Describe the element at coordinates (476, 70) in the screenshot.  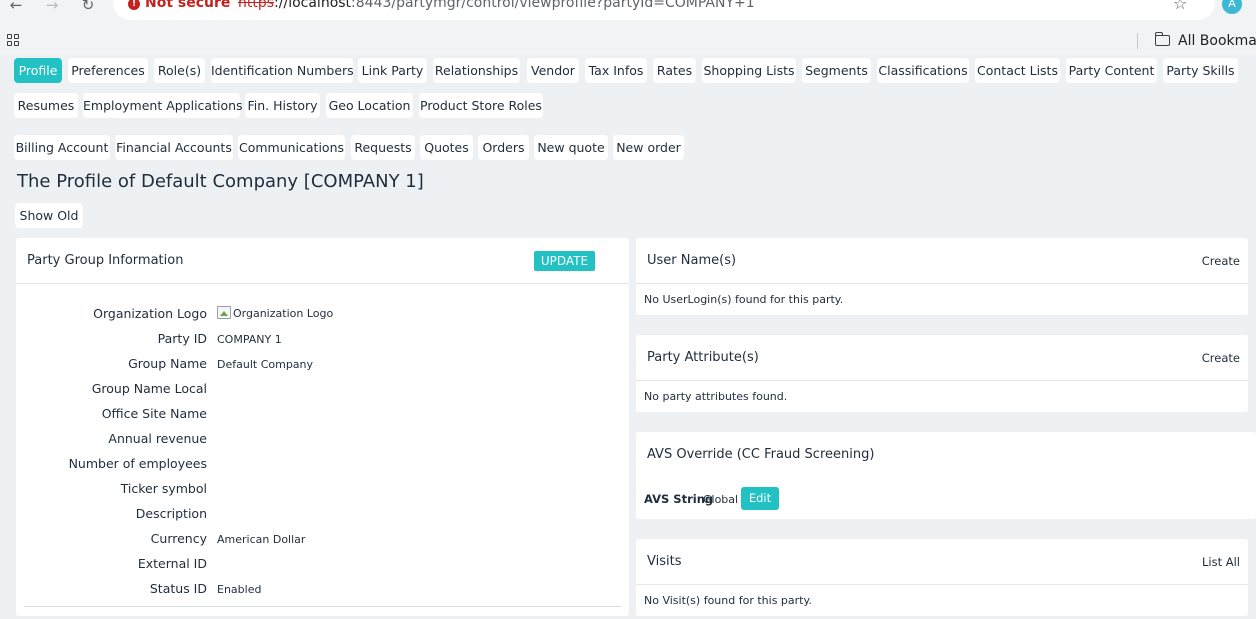
I see `tab-relationships: Relationships` at that location.